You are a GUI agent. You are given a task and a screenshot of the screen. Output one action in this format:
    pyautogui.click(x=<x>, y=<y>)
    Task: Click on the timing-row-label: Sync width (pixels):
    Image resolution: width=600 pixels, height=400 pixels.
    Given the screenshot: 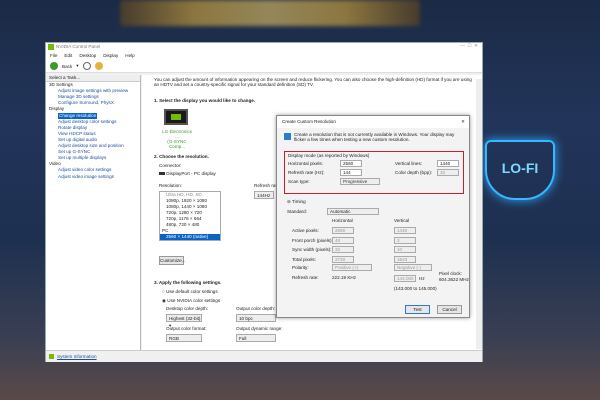 What is the action you would take?
    pyautogui.click(x=312, y=249)
    